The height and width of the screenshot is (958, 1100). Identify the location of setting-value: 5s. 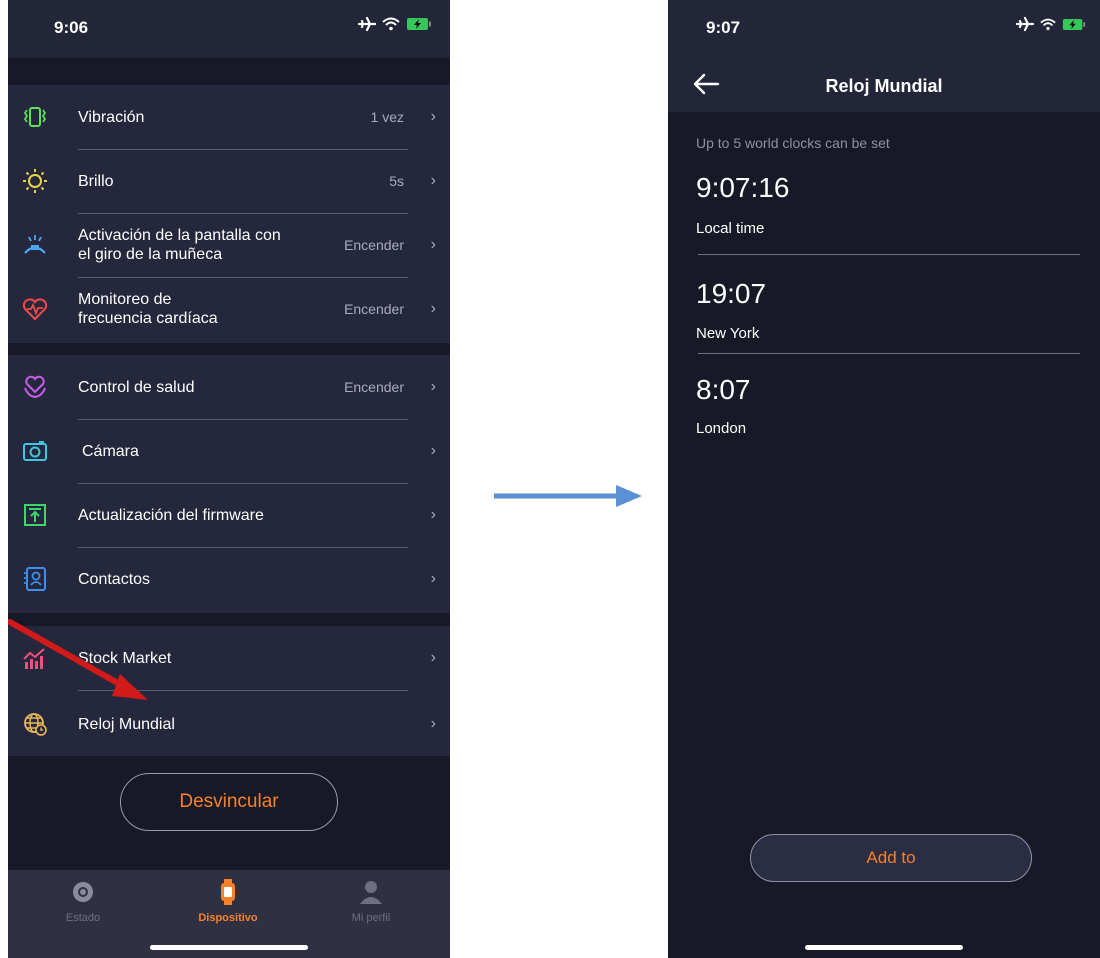
(396, 181).